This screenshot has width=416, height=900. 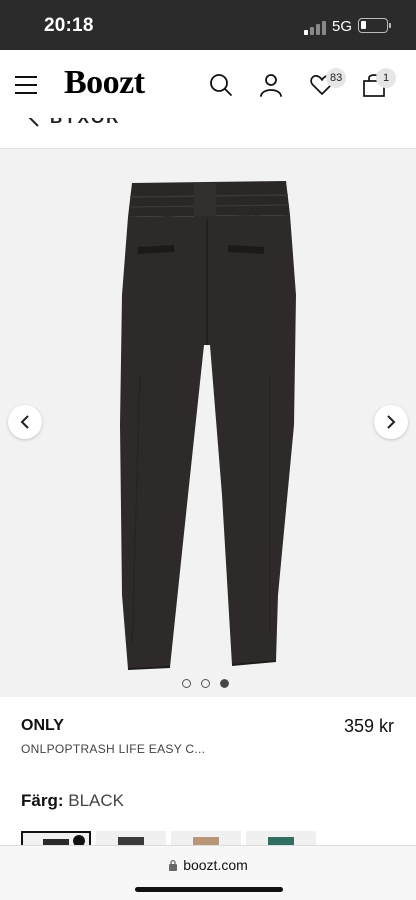 I want to click on account-icon, so click(x=271, y=85).